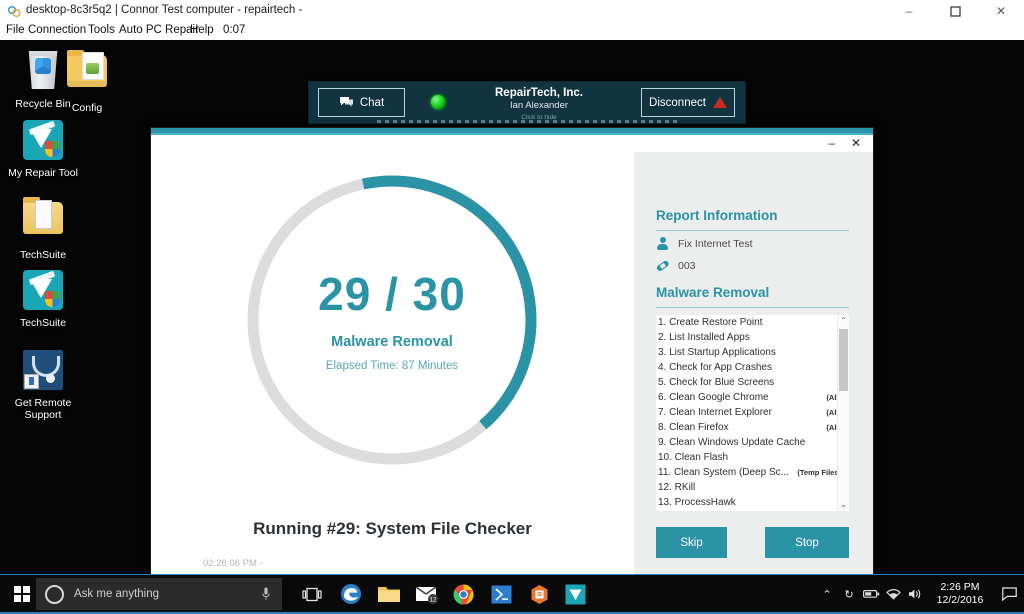 The height and width of the screenshot is (614, 1024). What do you see at coordinates (392, 528) in the screenshot?
I see `current-task-label: Running #29: System File Checker` at bounding box center [392, 528].